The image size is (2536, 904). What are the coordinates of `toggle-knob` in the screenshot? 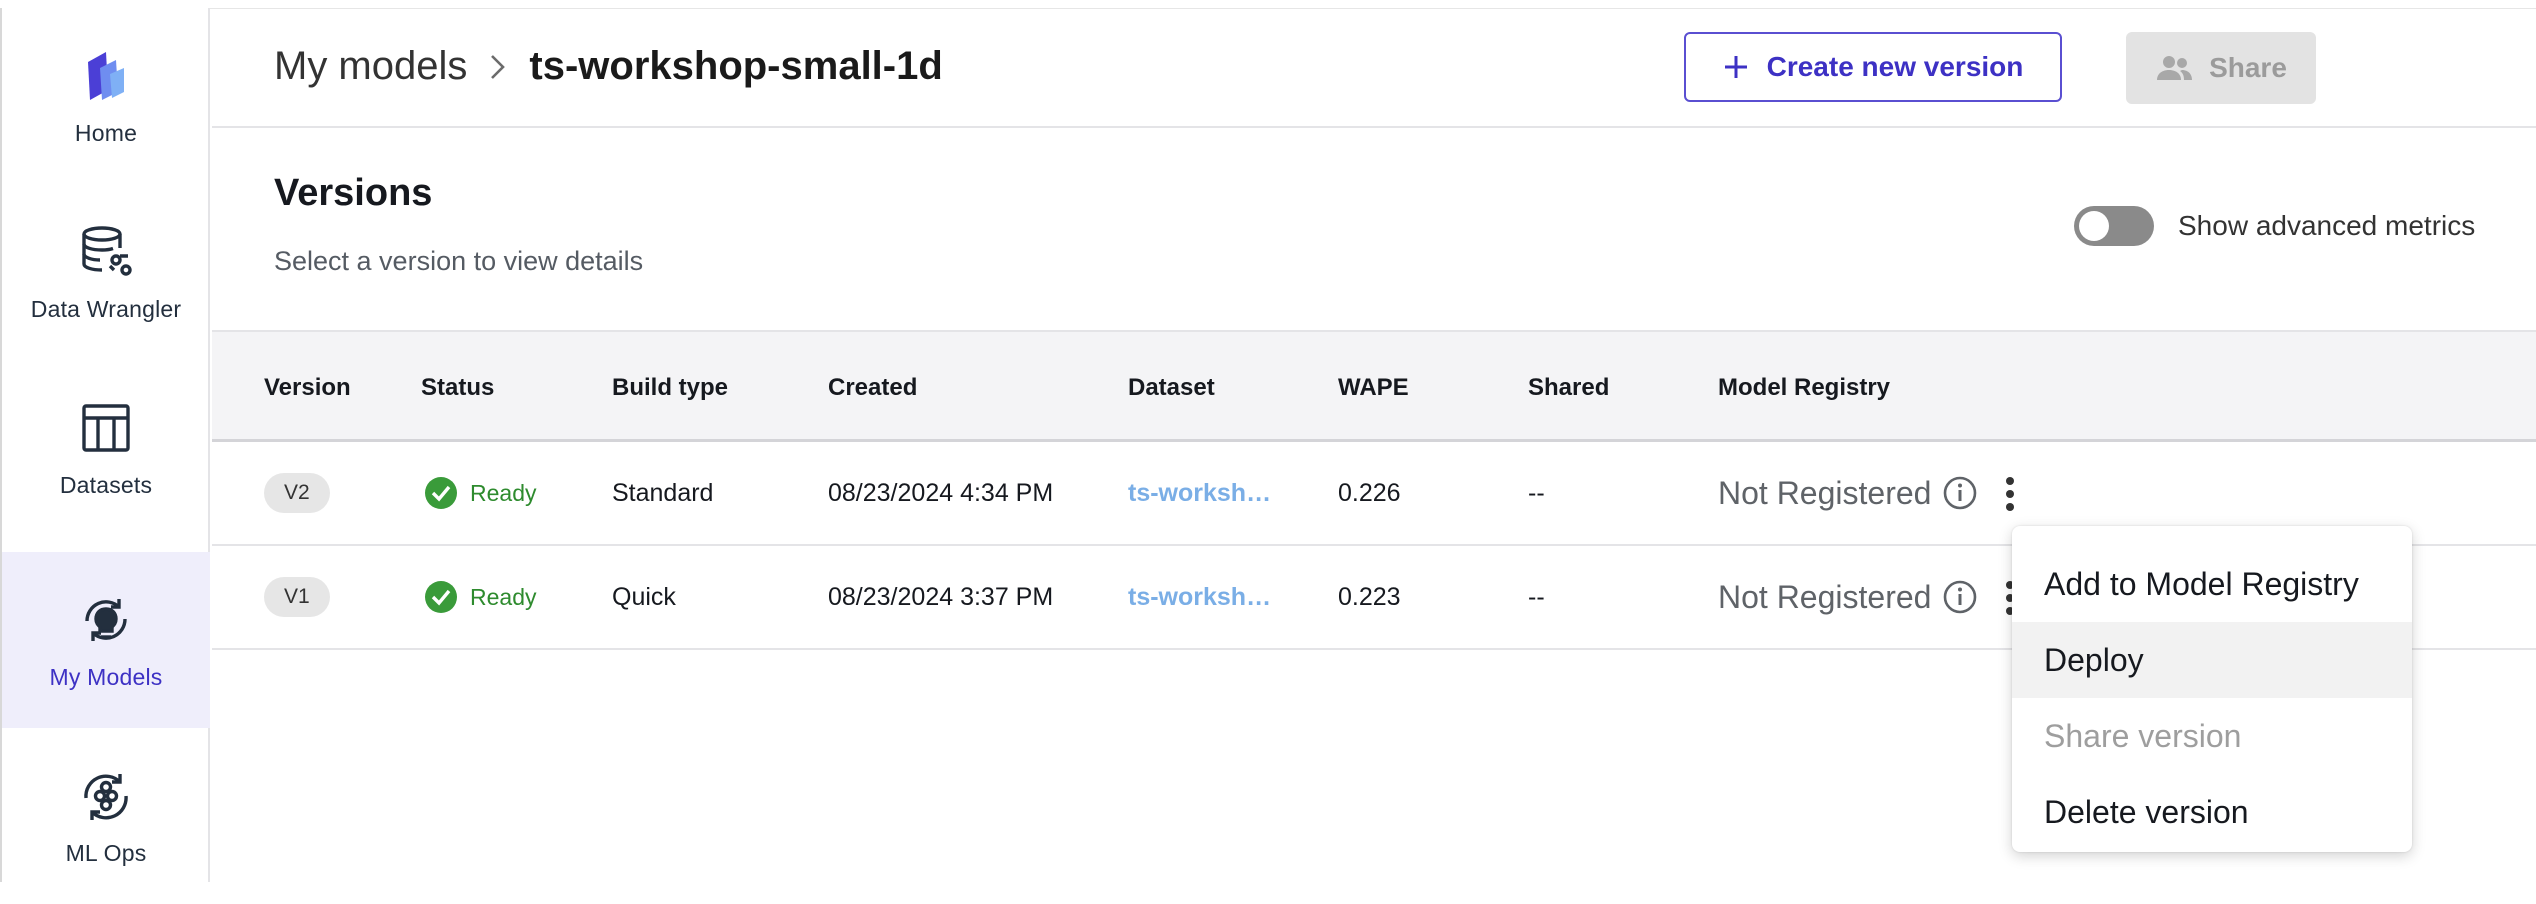 It's located at (2094, 226).